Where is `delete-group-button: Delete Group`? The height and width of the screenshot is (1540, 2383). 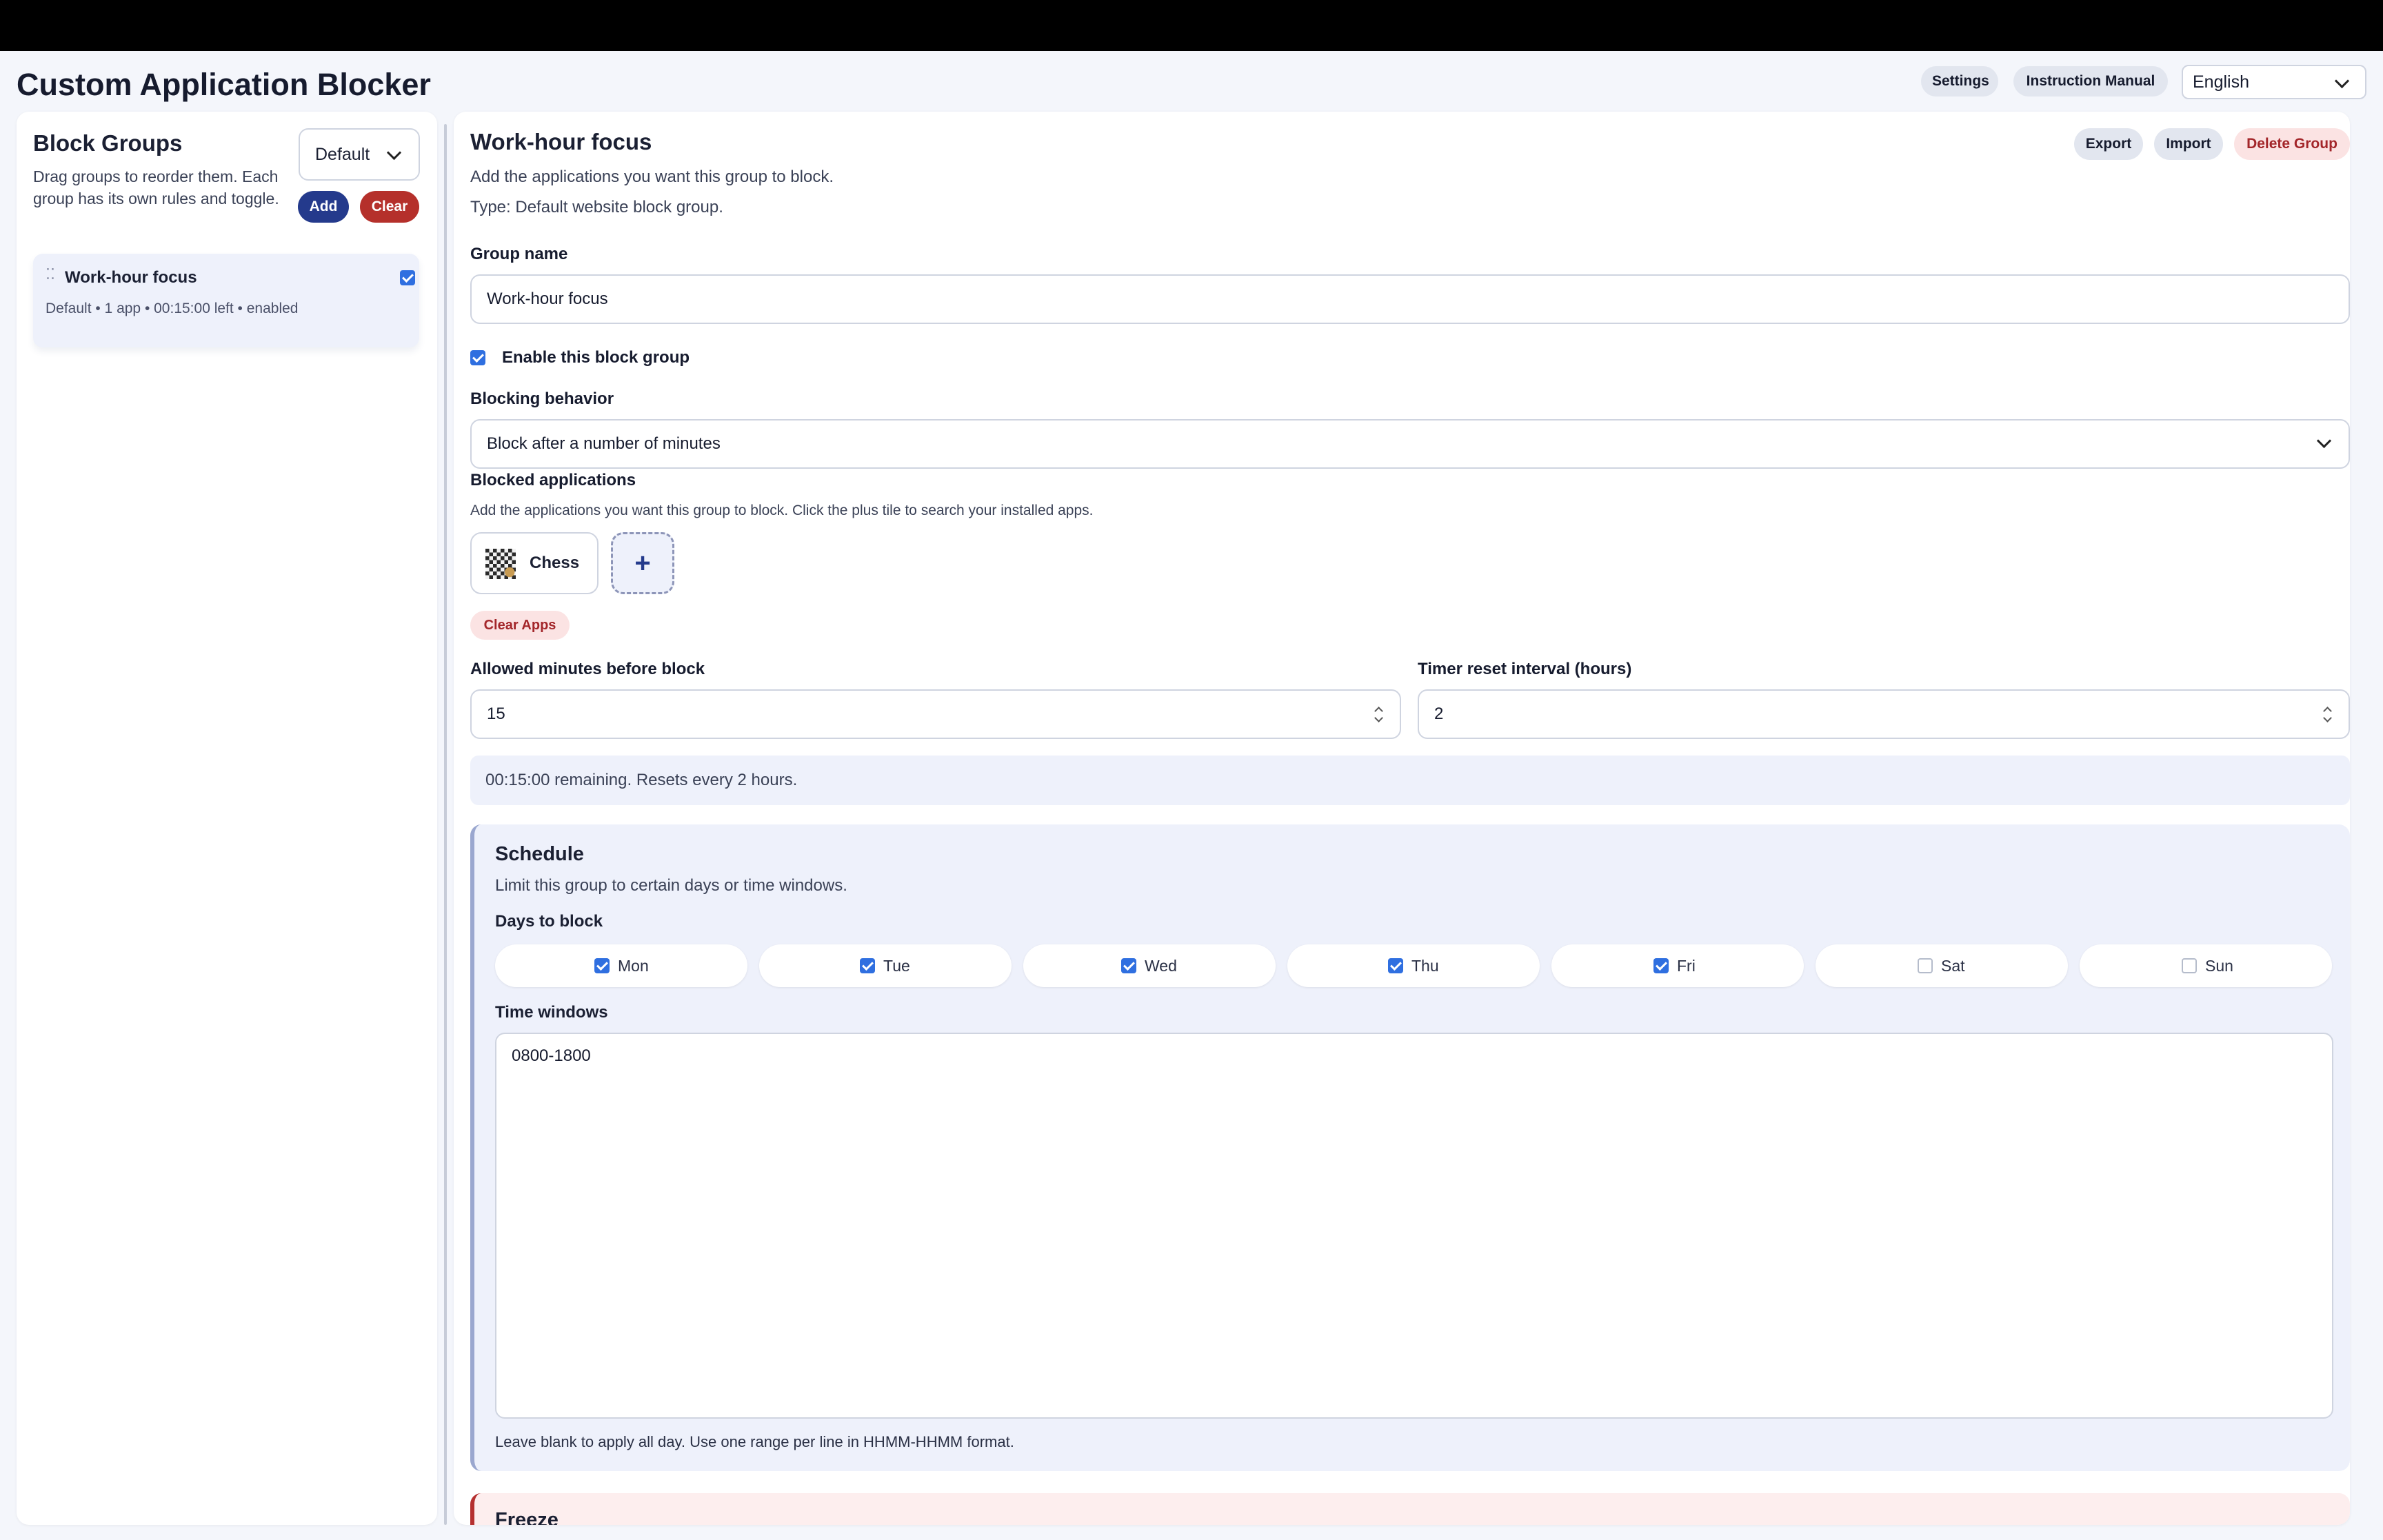
delete-group-button: Delete Group is located at coordinates (2292, 144).